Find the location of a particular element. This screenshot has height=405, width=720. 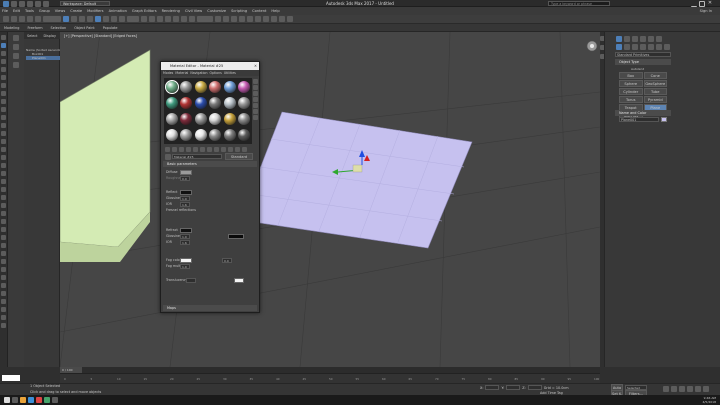

make-copy-icon is located at coordinates (195, 149).